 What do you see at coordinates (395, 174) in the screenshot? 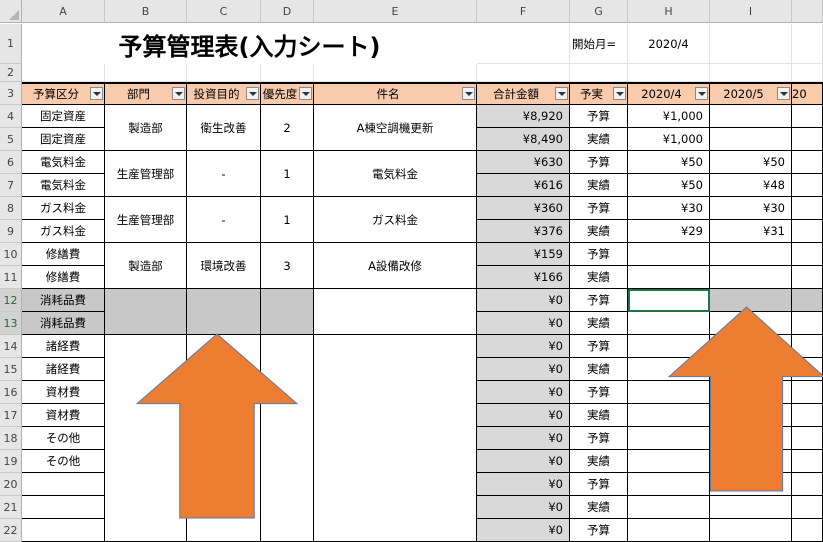
I see `item-cell: 電気料金` at bounding box center [395, 174].